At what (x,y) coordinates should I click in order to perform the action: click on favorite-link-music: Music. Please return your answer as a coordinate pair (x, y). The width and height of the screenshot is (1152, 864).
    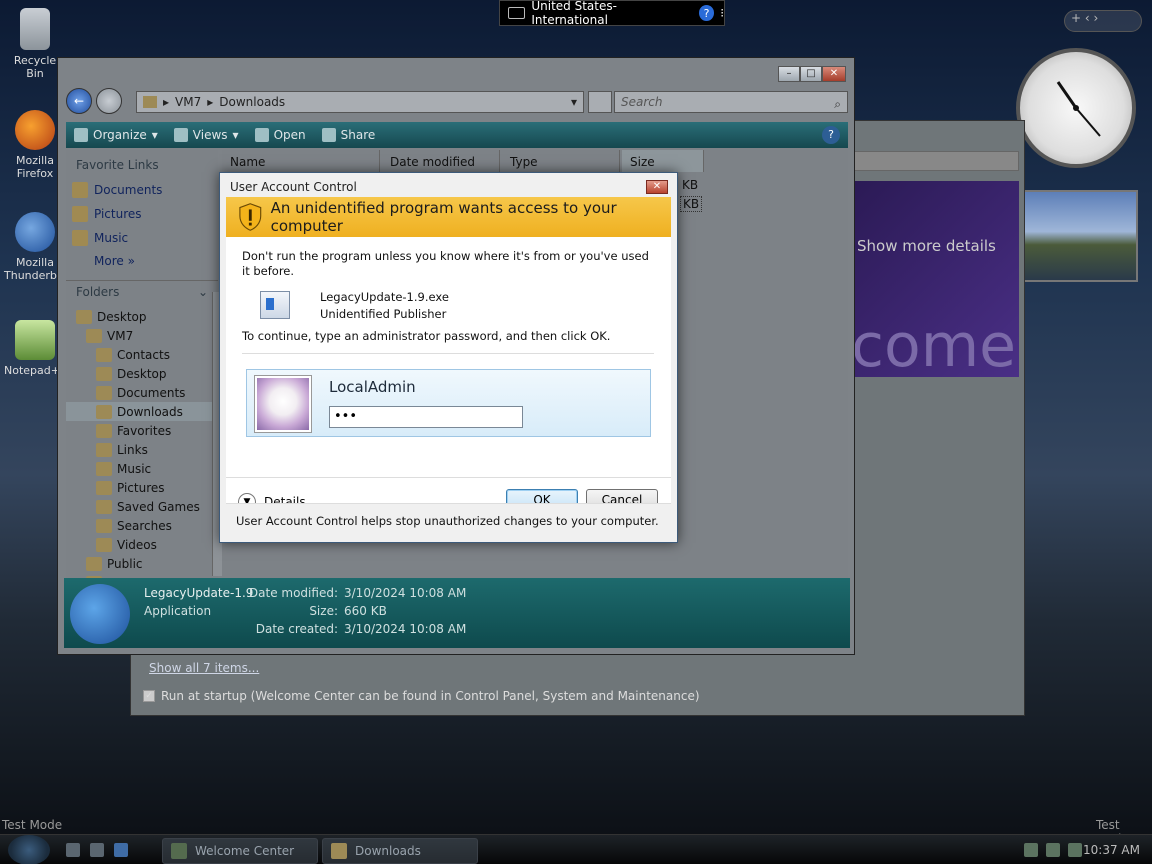
    Looking at the image, I should click on (142, 238).